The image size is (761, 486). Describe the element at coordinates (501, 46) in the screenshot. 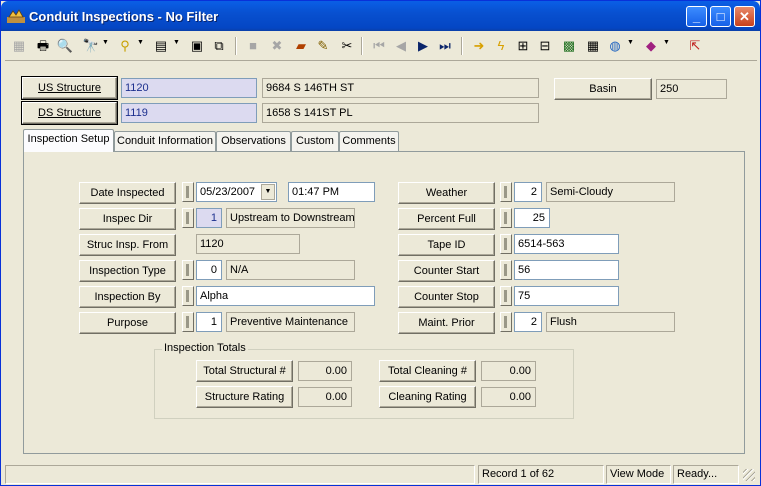

I see `lightning-icon: ϟ` at that location.